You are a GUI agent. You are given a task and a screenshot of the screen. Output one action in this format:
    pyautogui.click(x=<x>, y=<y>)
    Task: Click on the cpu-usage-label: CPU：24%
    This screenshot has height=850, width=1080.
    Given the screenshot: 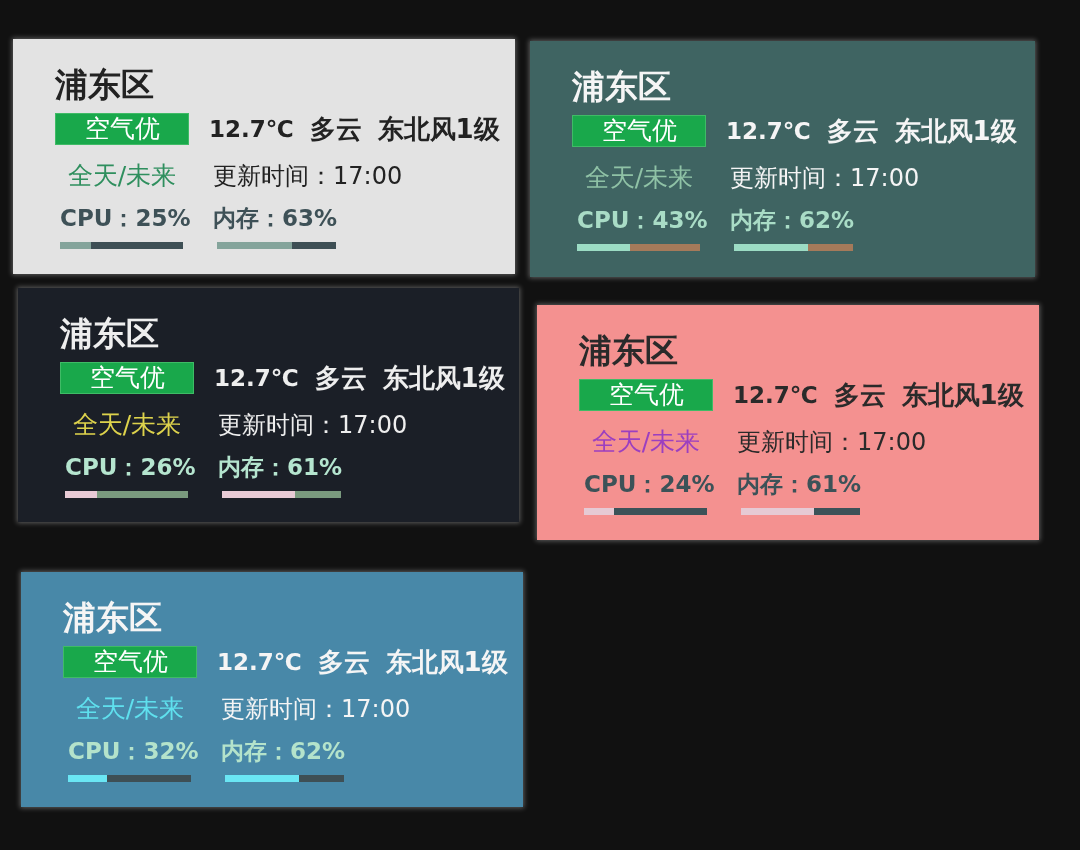 What is the action you would take?
    pyautogui.click(x=649, y=484)
    